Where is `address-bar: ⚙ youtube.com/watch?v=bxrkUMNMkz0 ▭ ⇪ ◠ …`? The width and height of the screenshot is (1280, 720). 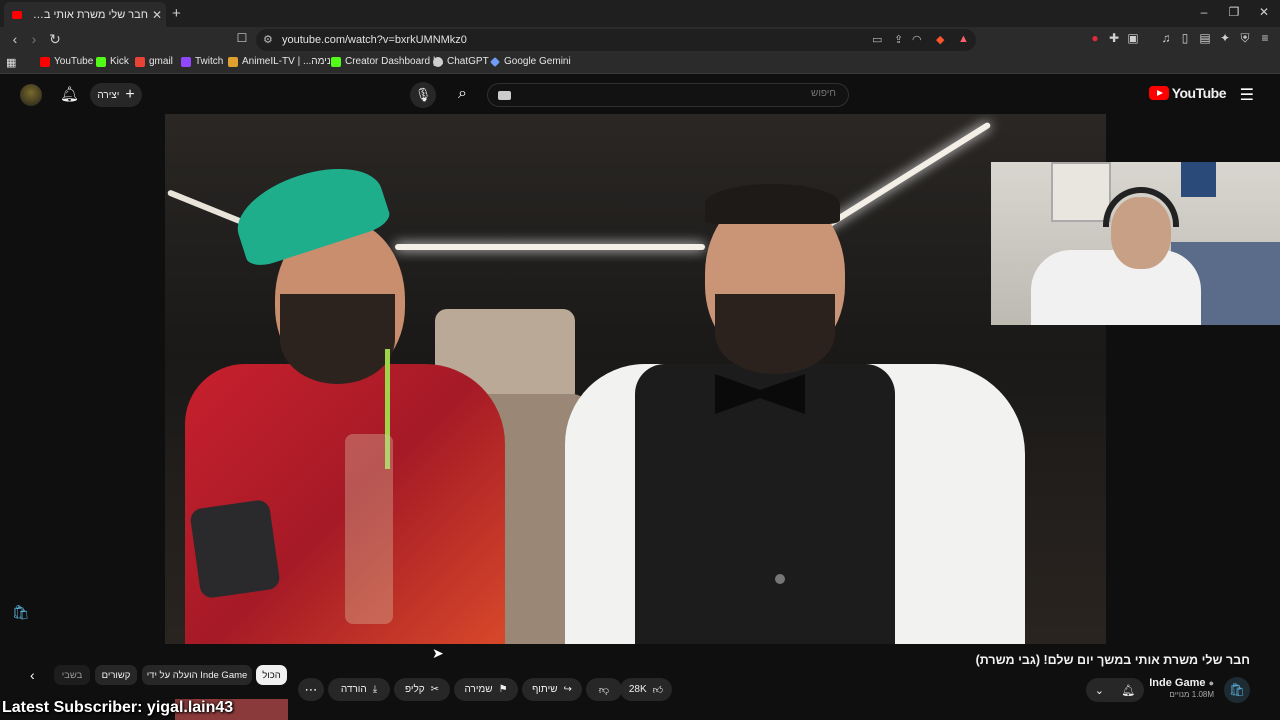
address-bar: ⚙ youtube.com/watch?v=bxrkUMNMkz0 ▭ ⇪ ◠ … is located at coordinates (616, 40).